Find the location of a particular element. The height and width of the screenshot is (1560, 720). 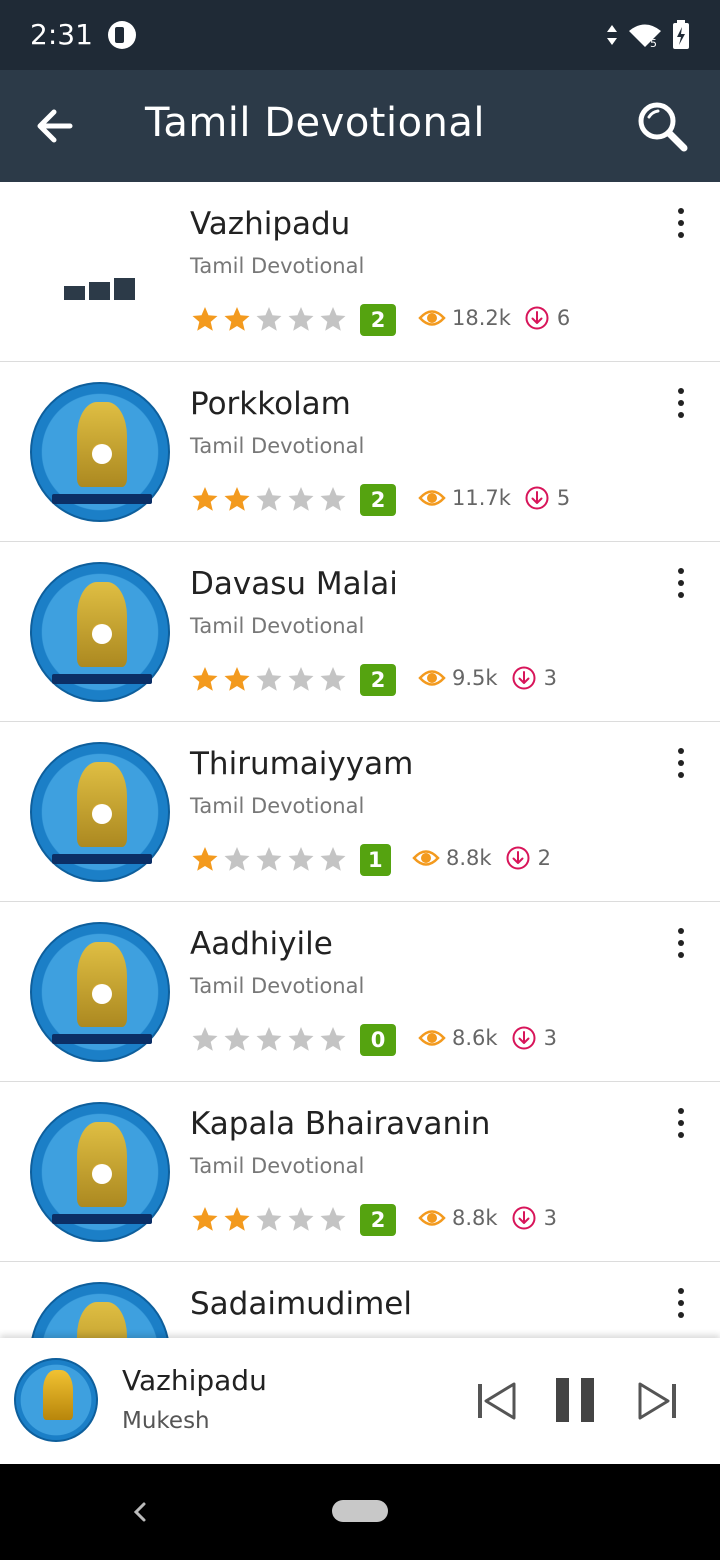

rating-badge: 0 is located at coordinates (378, 1040).